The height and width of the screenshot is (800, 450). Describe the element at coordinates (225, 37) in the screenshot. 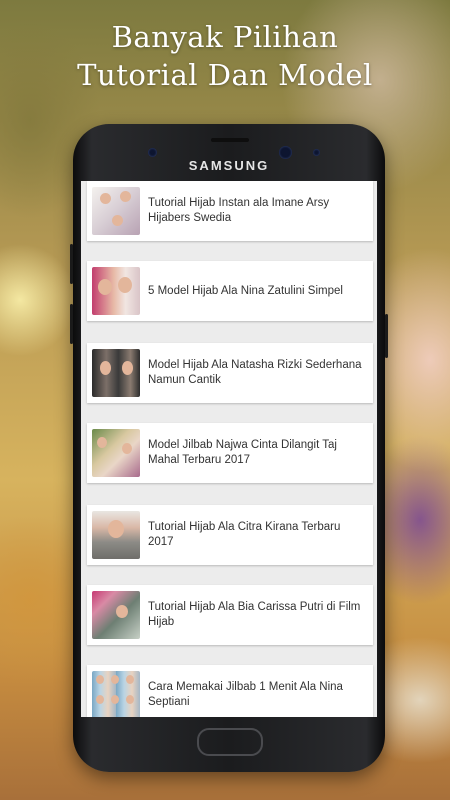

I see `headline-line-1: Banyak Pilihan` at that location.